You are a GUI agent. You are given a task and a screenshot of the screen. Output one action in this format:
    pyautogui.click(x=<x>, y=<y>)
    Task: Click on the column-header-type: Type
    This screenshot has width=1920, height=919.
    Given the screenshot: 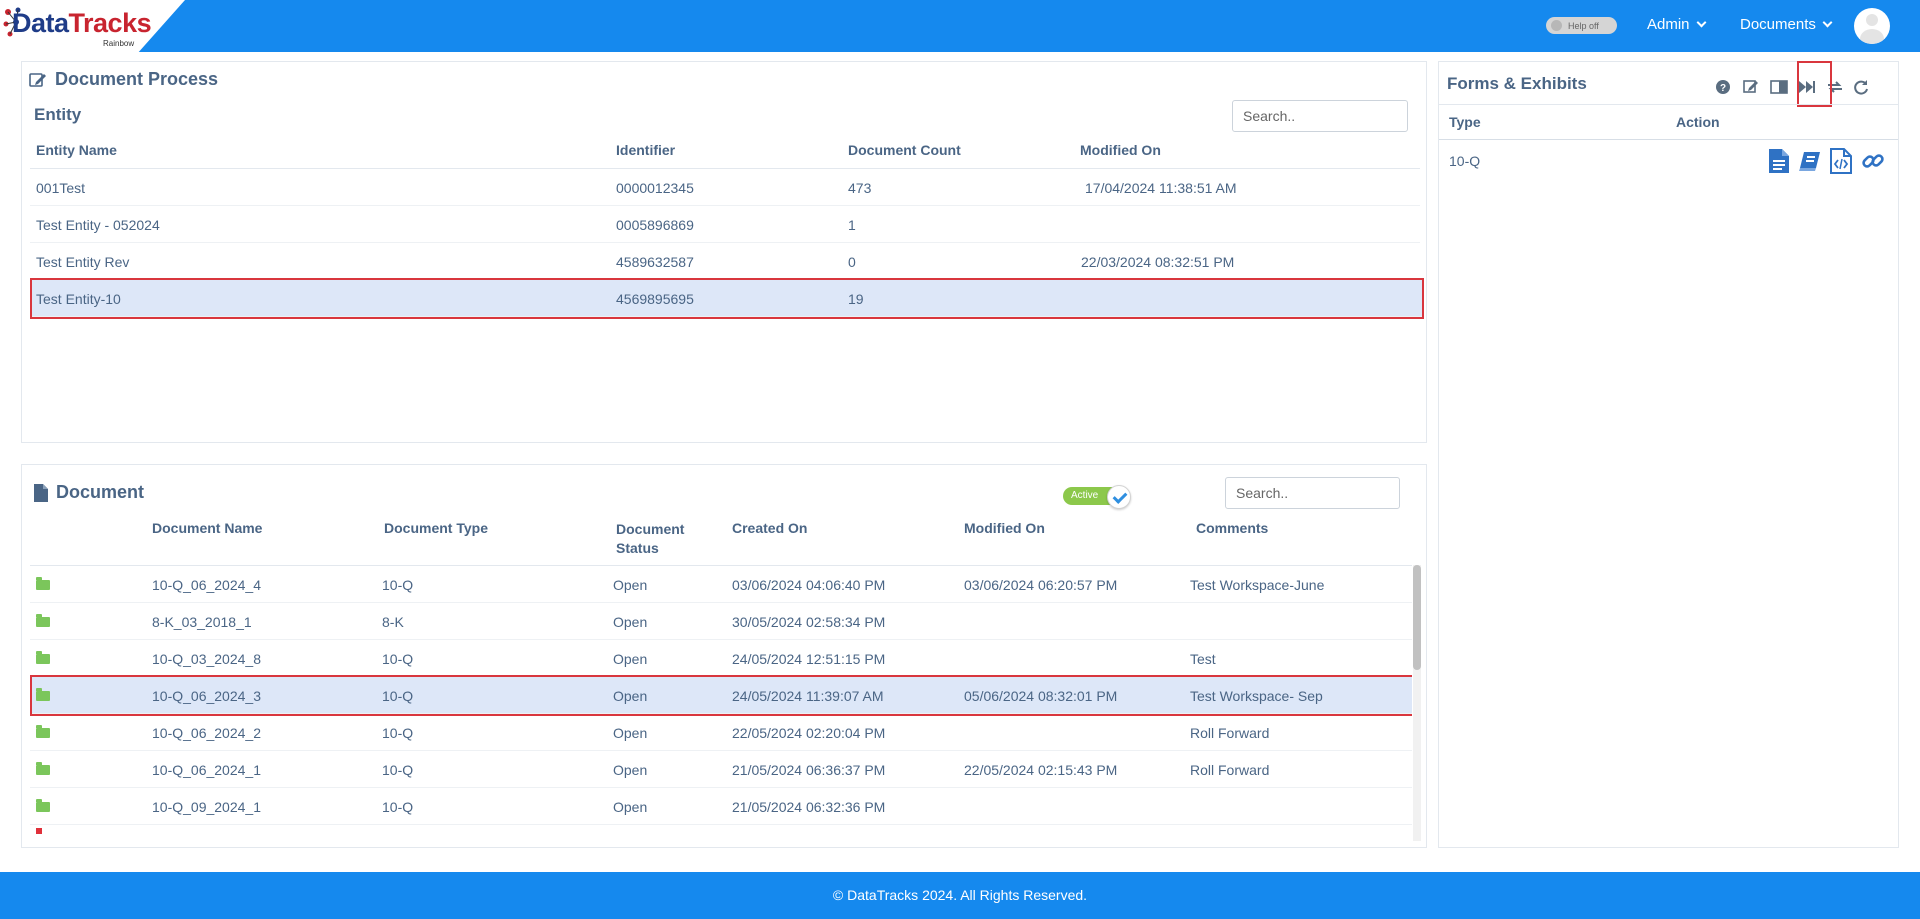 What is the action you would take?
    pyautogui.click(x=1465, y=122)
    